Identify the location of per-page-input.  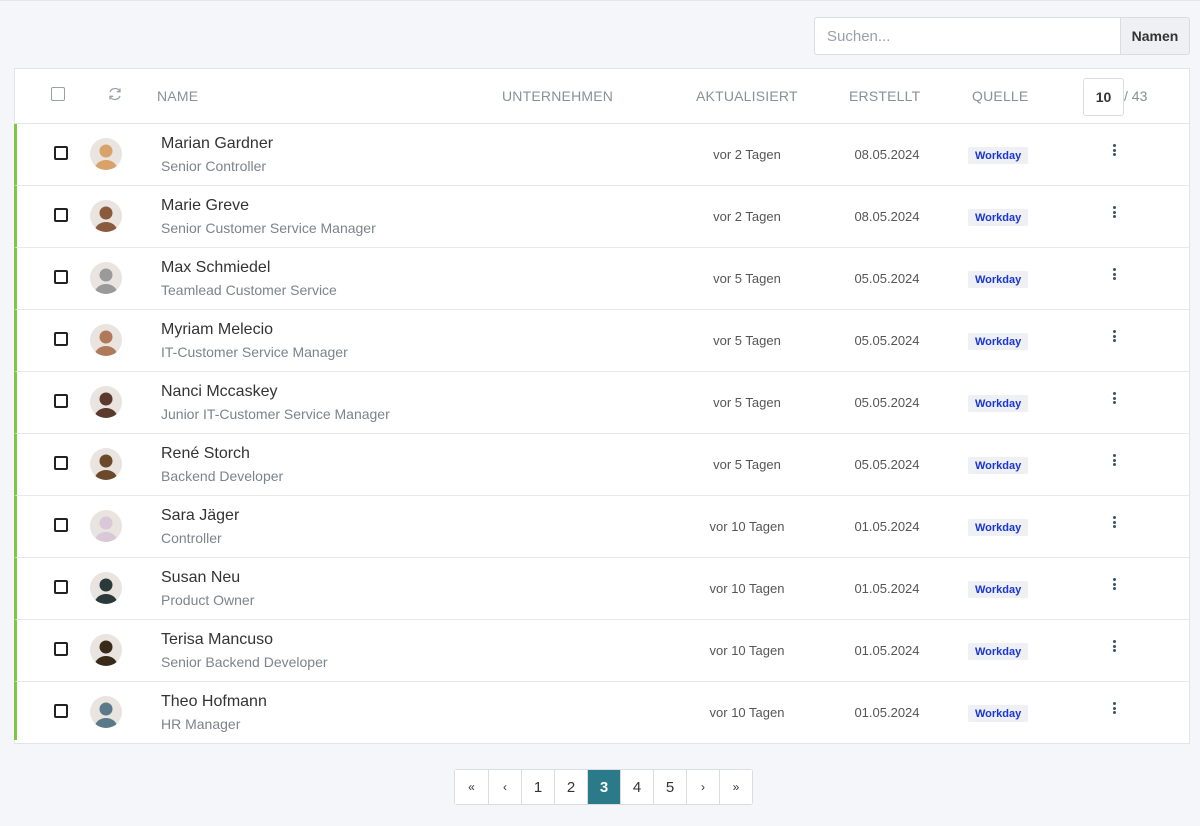
(1103, 97).